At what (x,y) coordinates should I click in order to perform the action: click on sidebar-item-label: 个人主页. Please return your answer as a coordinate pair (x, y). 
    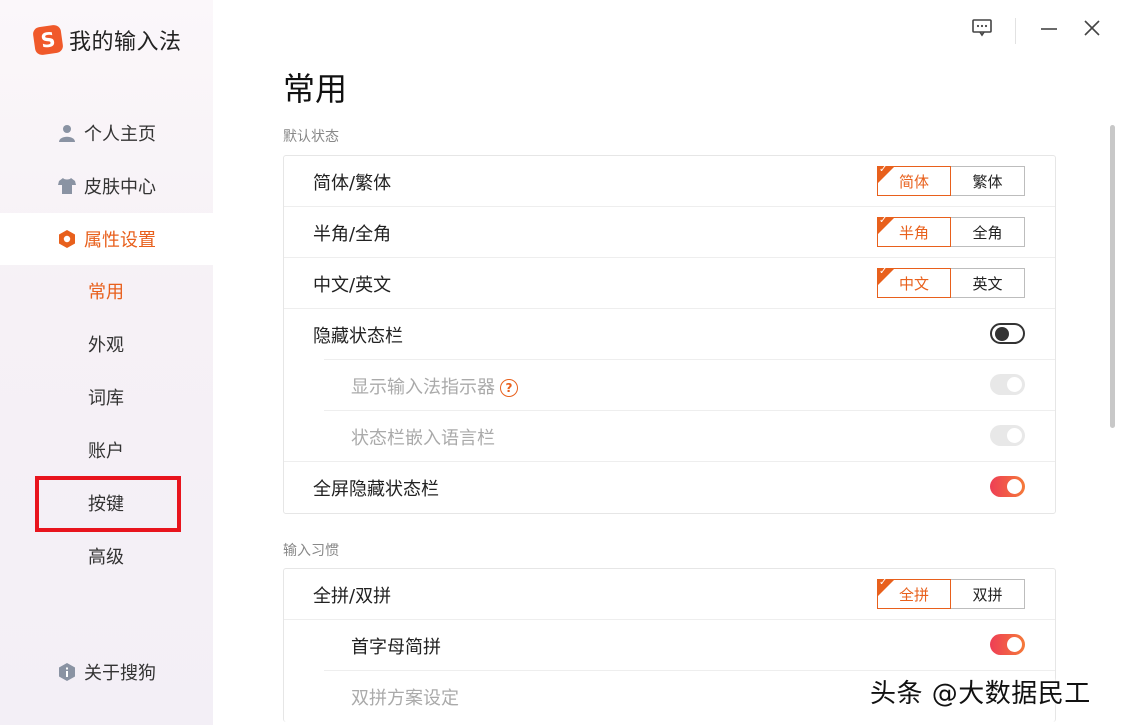
    Looking at the image, I should click on (120, 134).